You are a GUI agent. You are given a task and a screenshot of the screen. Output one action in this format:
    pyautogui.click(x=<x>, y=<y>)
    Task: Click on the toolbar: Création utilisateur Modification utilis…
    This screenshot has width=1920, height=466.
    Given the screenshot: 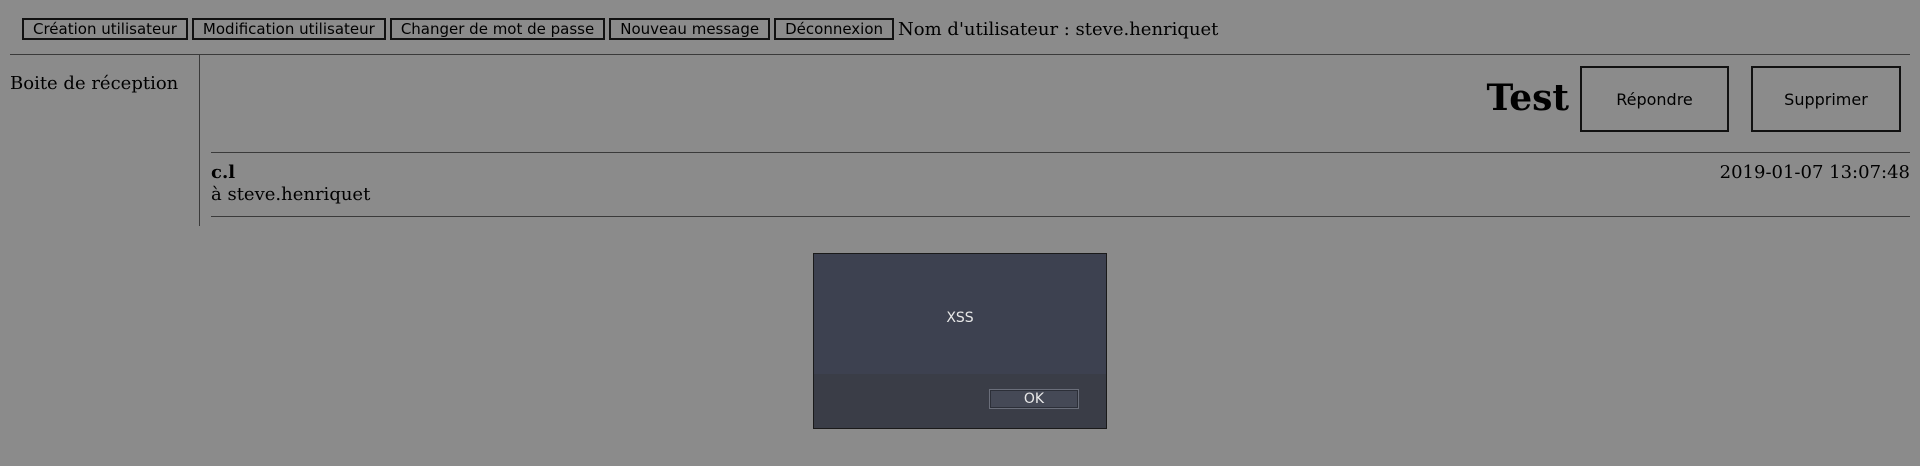 What is the action you would take?
    pyautogui.click(x=620, y=29)
    